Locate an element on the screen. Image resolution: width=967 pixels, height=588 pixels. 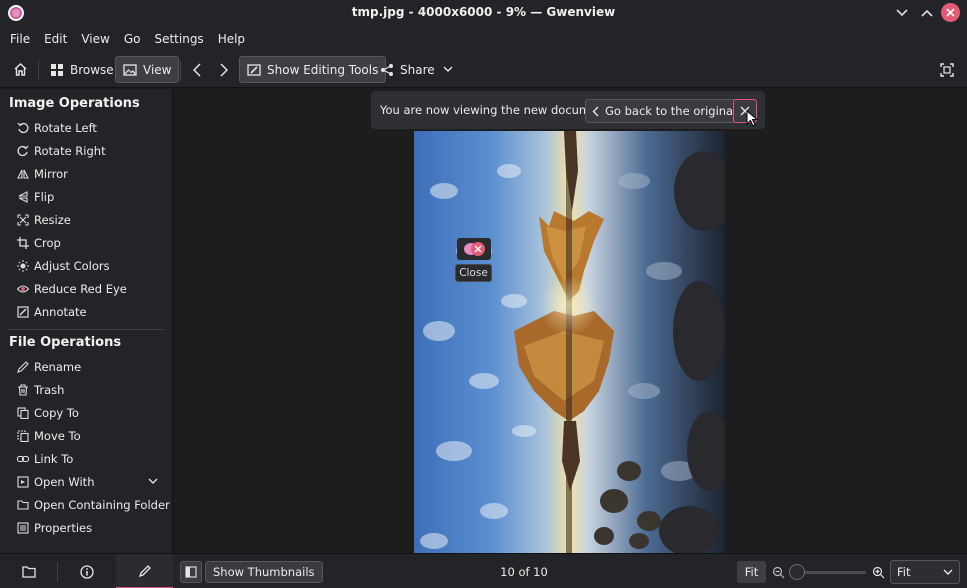
title-bar: tmp.jpg - 4000x6000 - 9% — Gwenview is located at coordinates (483, 13).